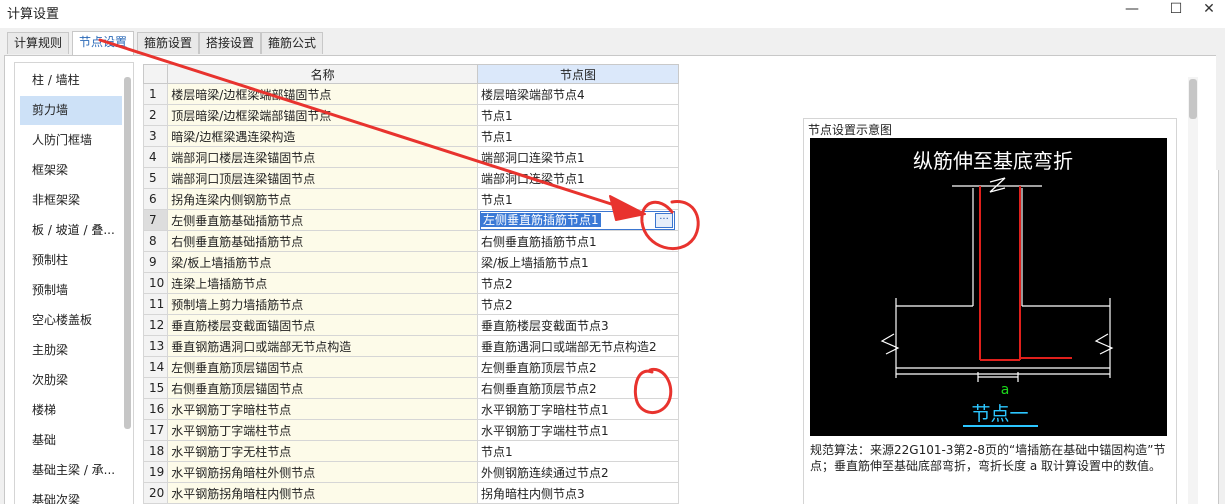  What do you see at coordinates (653, 390) in the screenshot?
I see `annotation-circle-marker` at bounding box center [653, 390].